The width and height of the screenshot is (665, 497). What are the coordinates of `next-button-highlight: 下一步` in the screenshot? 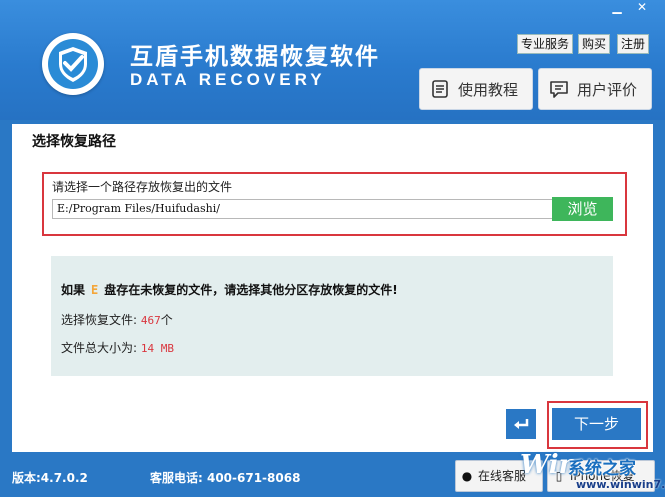 It's located at (597, 425).